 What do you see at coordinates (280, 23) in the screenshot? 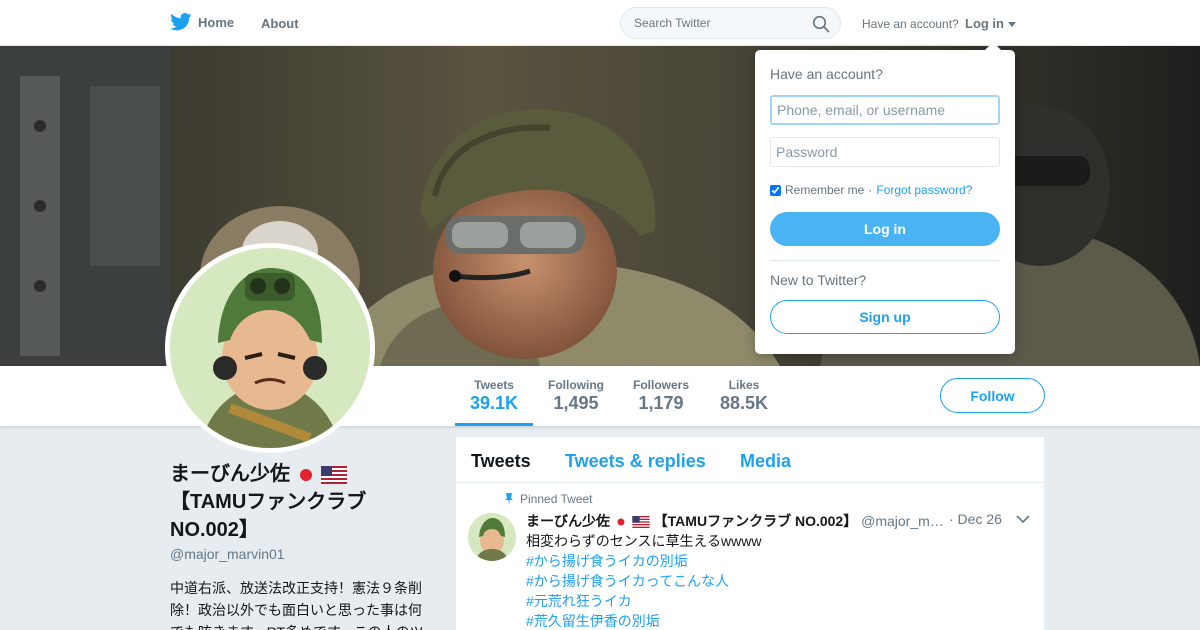
I see `nav-about-link: About` at bounding box center [280, 23].